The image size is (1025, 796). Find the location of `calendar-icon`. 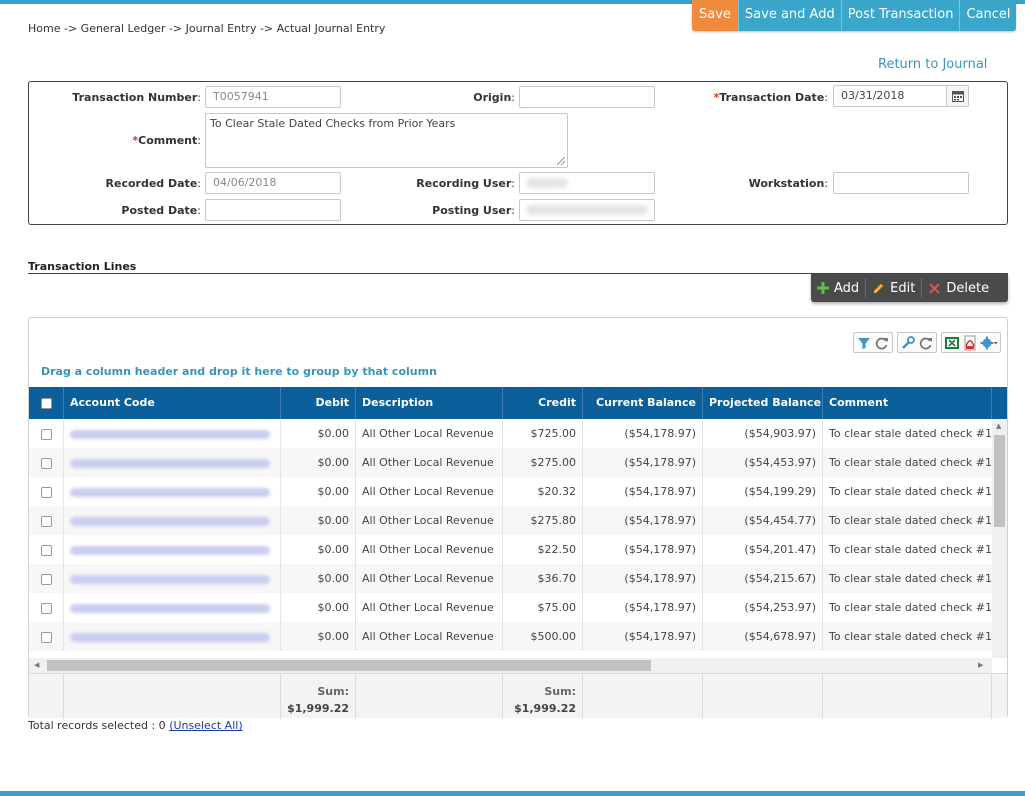

calendar-icon is located at coordinates (957, 96).